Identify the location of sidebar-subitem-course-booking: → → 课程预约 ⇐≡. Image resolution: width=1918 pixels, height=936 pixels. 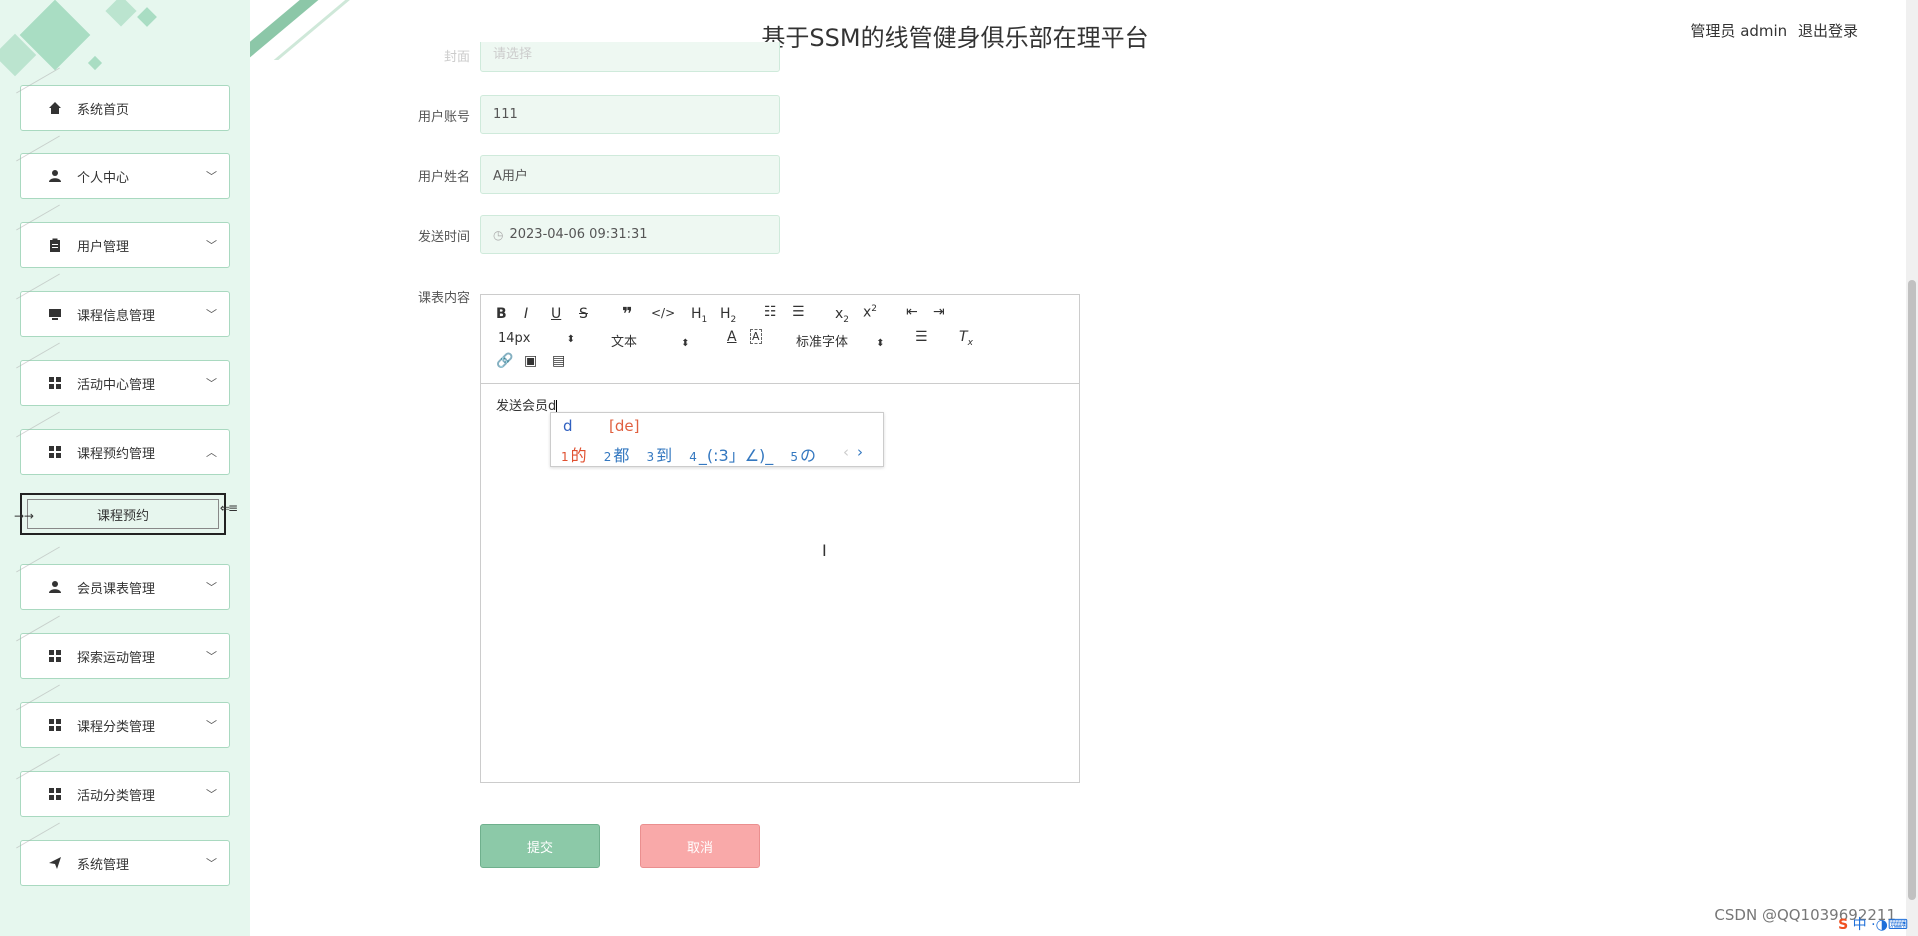
(126, 514).